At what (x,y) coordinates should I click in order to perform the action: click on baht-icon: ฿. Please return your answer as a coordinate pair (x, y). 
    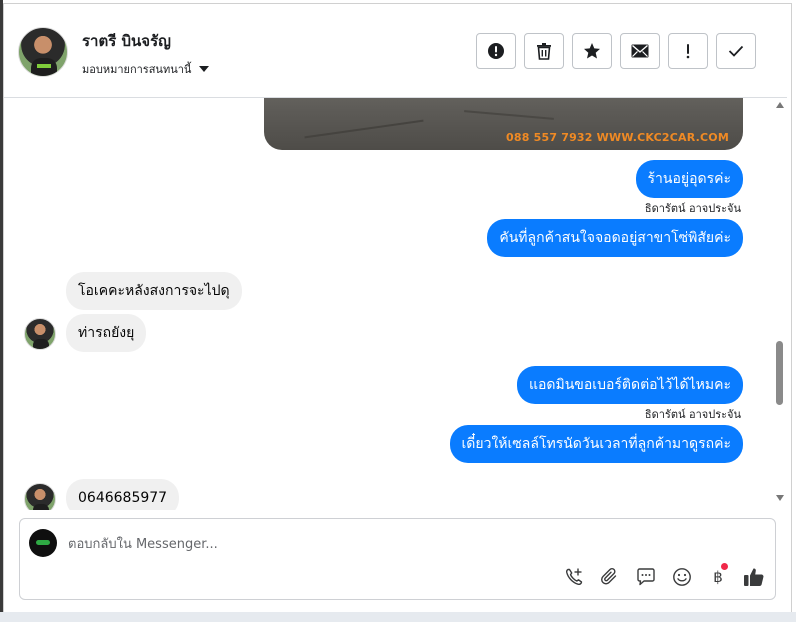
    Looking at the image, I should click on (718, 577).